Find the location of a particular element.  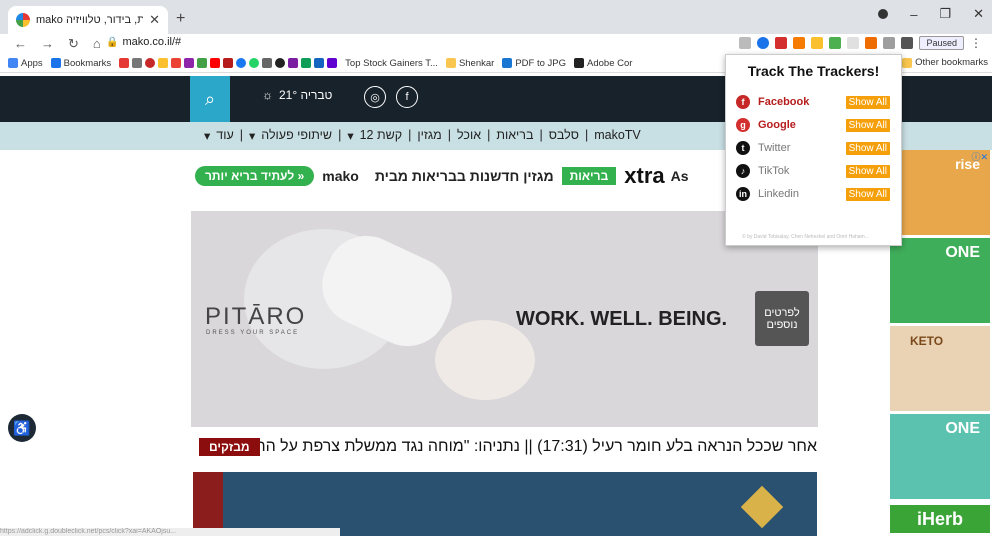

site-search-button: ⌕ is located at coordinates (210, 99).